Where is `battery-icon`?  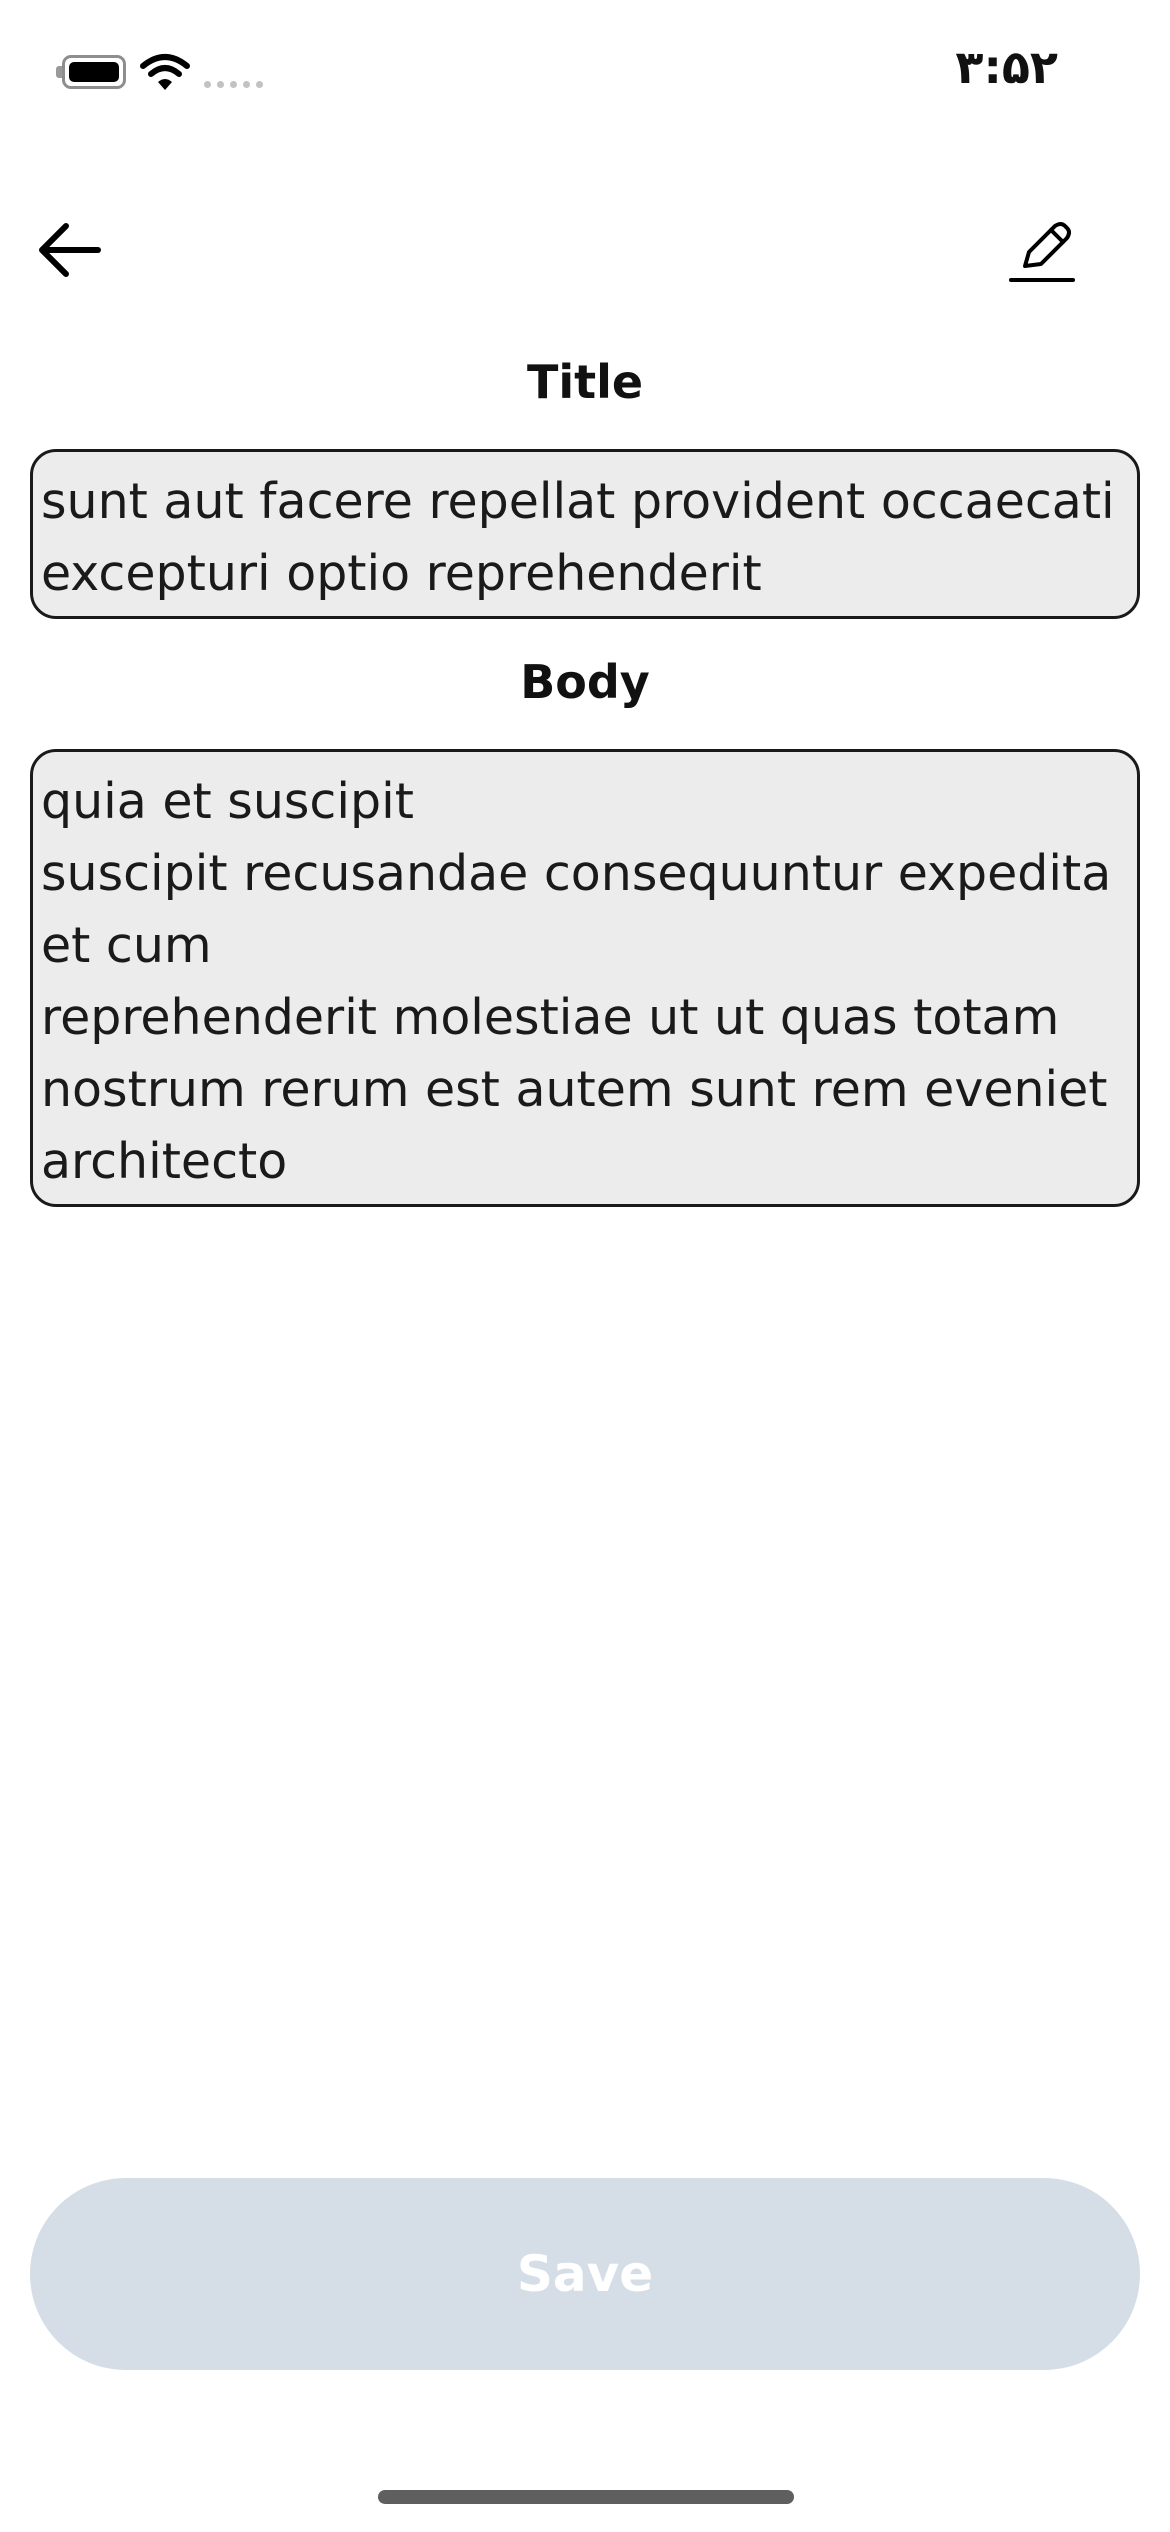 battery-icon is located at coordinates (91, 72).